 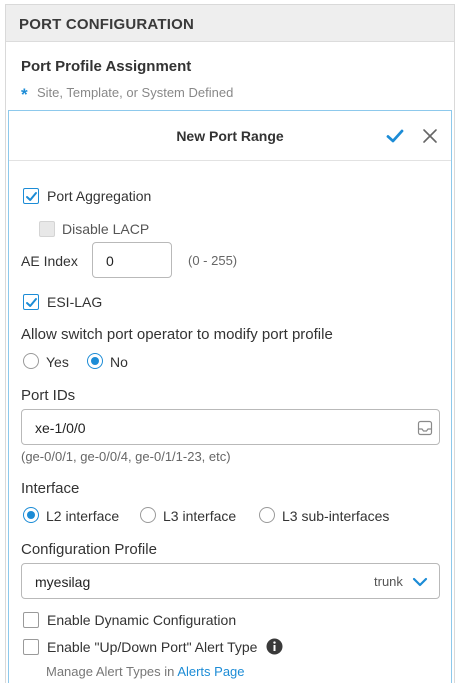 I want to click on manage-alerts-text: Manage Alert Types in Alerts Page, so click(x=145, y=671).